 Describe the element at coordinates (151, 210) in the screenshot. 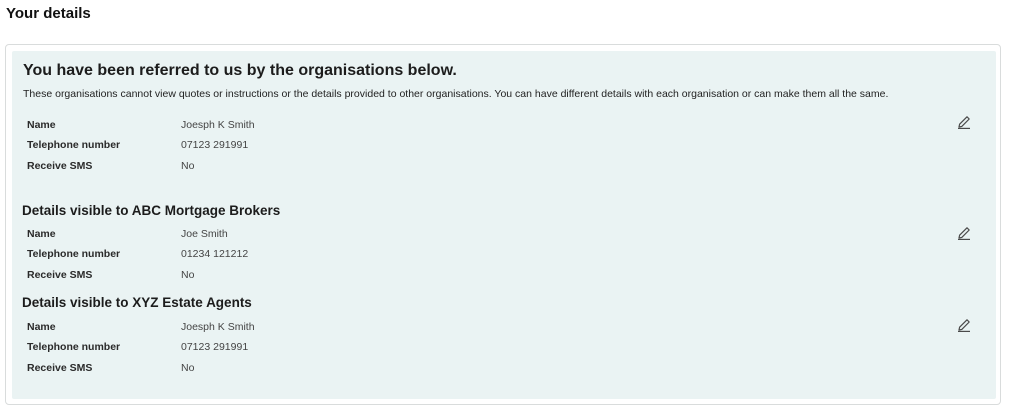

I see `section-heading-abc: Details visible to ABC Mortgage Brokers` at that location.